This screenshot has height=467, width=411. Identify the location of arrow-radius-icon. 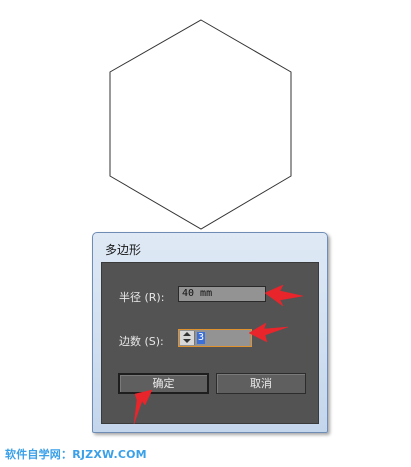
(284, 295).